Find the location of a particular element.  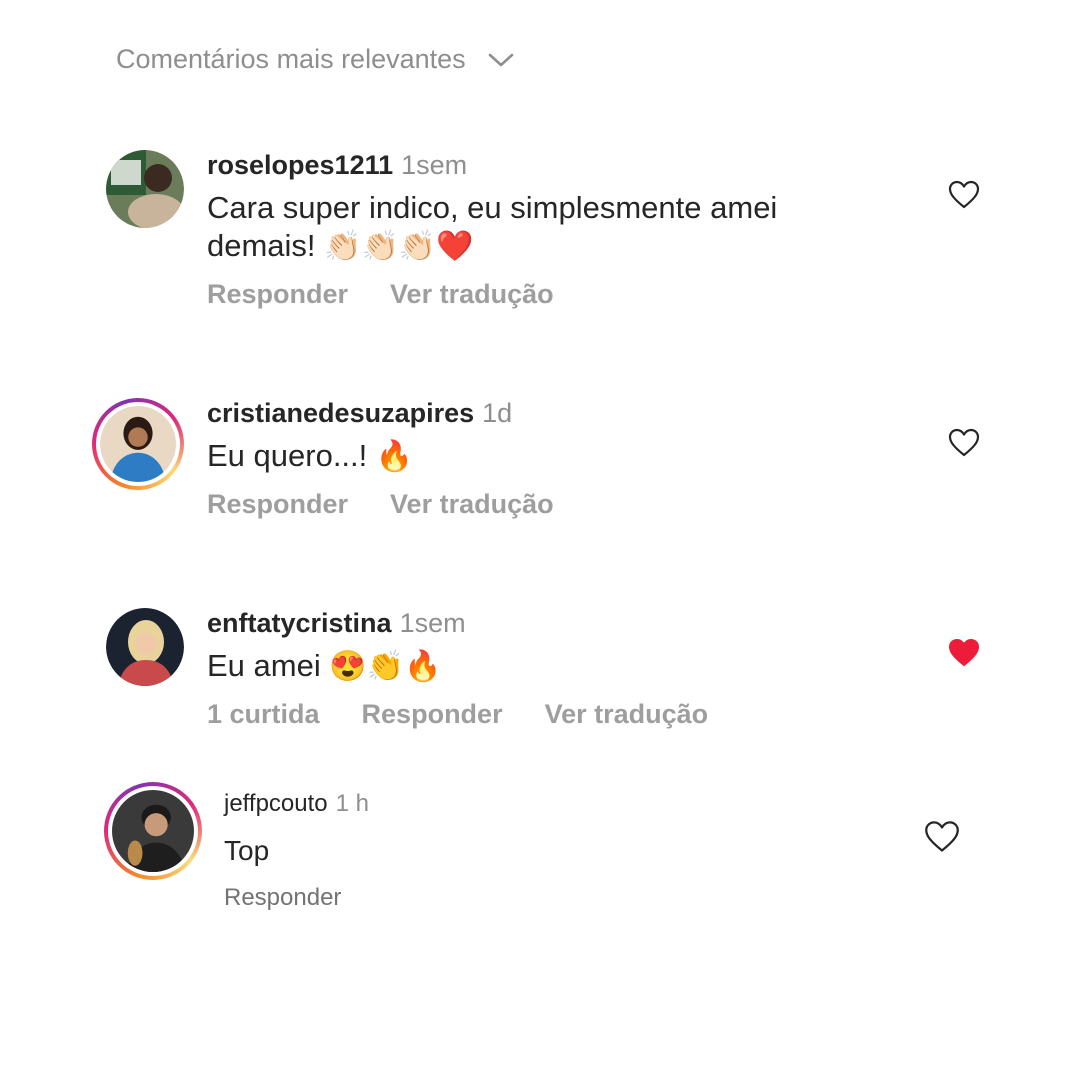

comment-time: 1d is located at coordinates (497, 413).